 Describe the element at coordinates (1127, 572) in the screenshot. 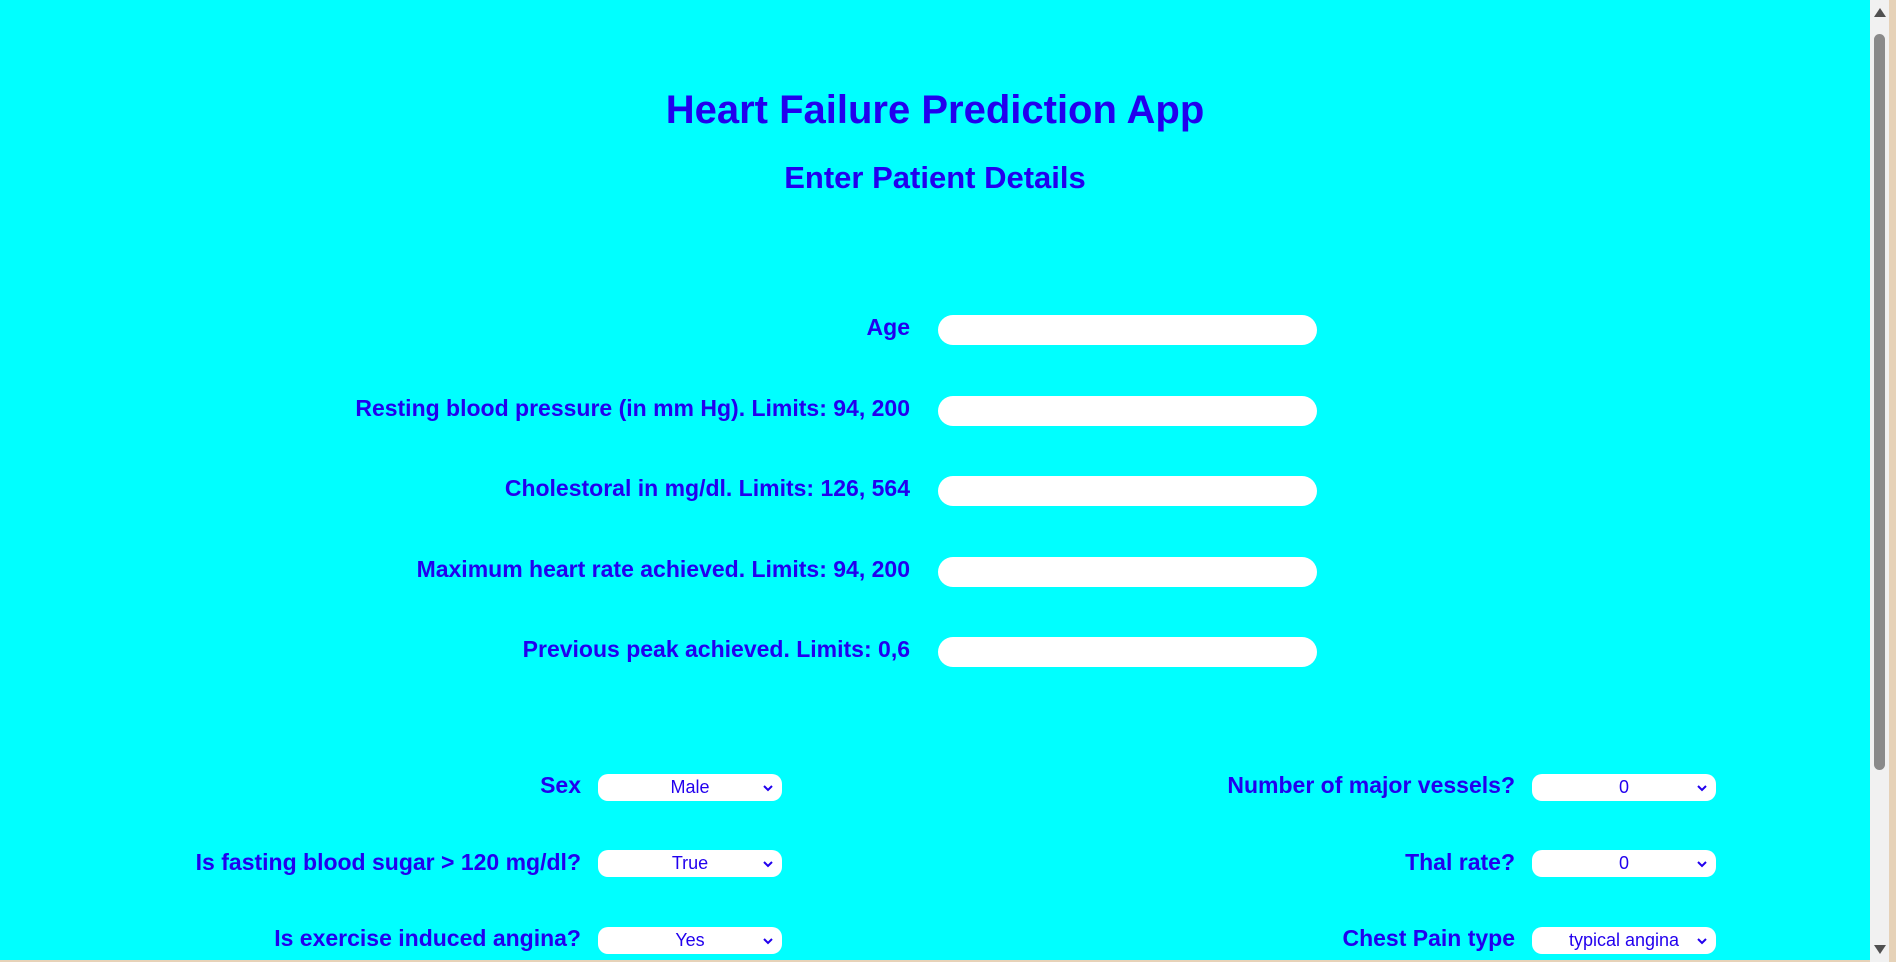

I see `max-heart-rate-input` at that location.